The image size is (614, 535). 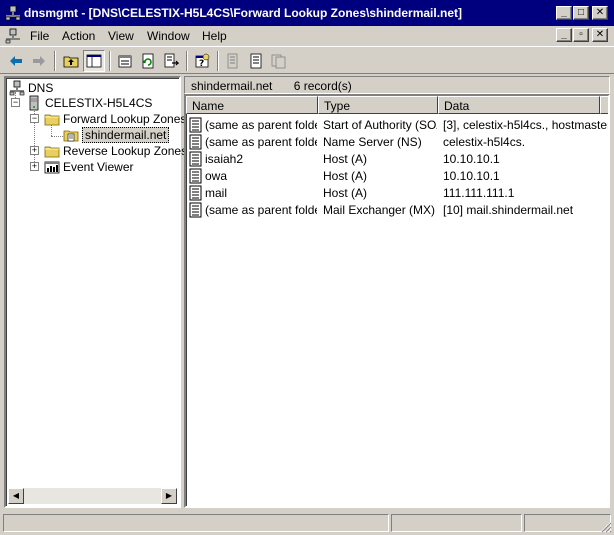 What do you see at coordinates (216, 176) in the screenshot?
I see `record-name-cell: owa` at bounding box center [216, 176].